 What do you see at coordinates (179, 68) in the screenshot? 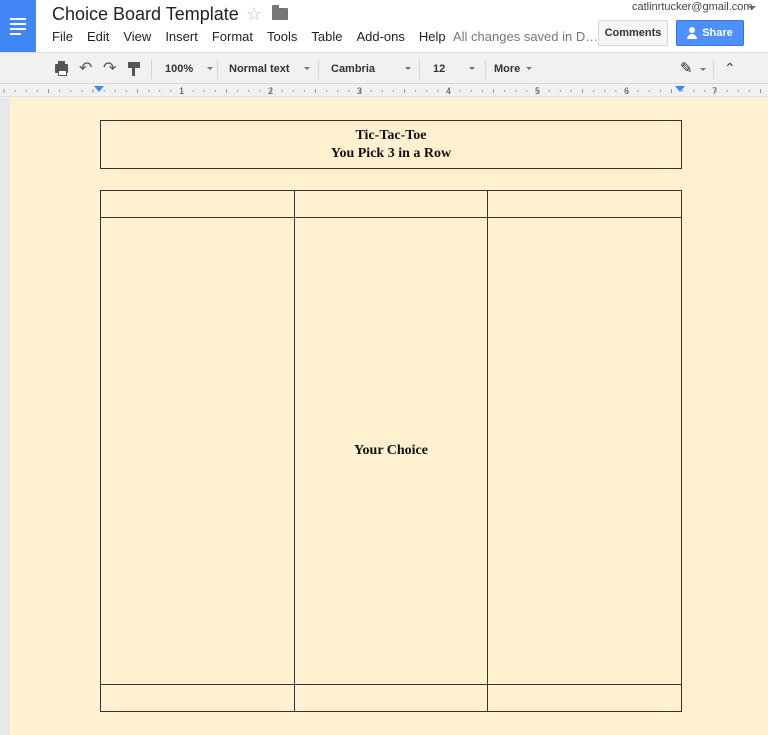
I see `zoom-value: 100%` at bounding box center [179, 68].